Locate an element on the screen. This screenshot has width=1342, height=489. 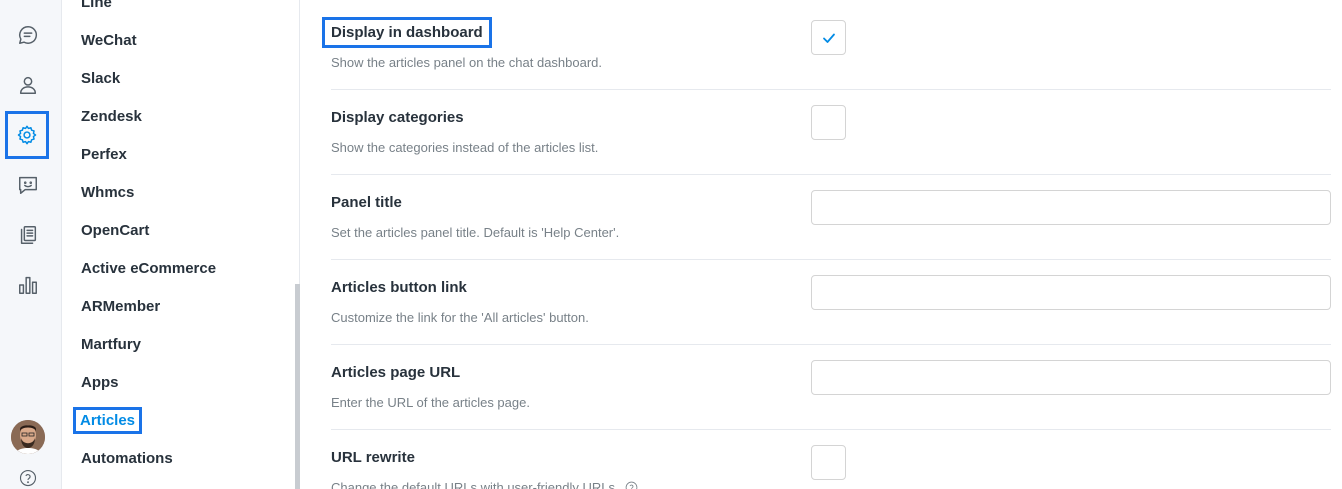
chatbot-icon is located at coordinates (28, 185).